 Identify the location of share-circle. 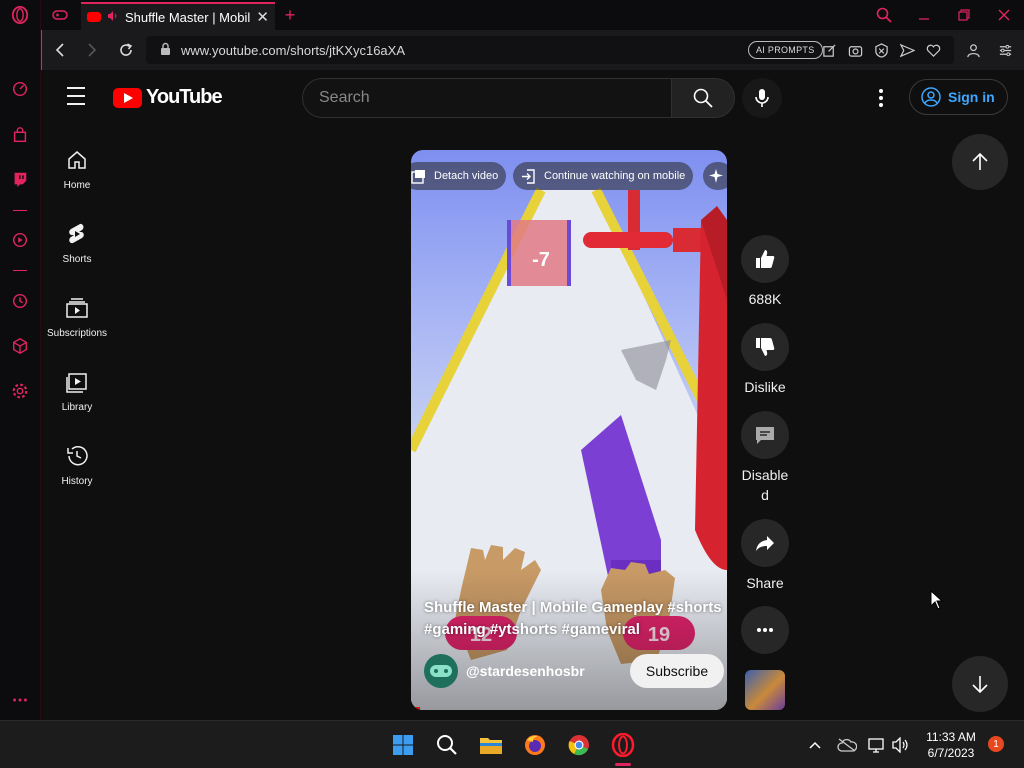
(765, 543).